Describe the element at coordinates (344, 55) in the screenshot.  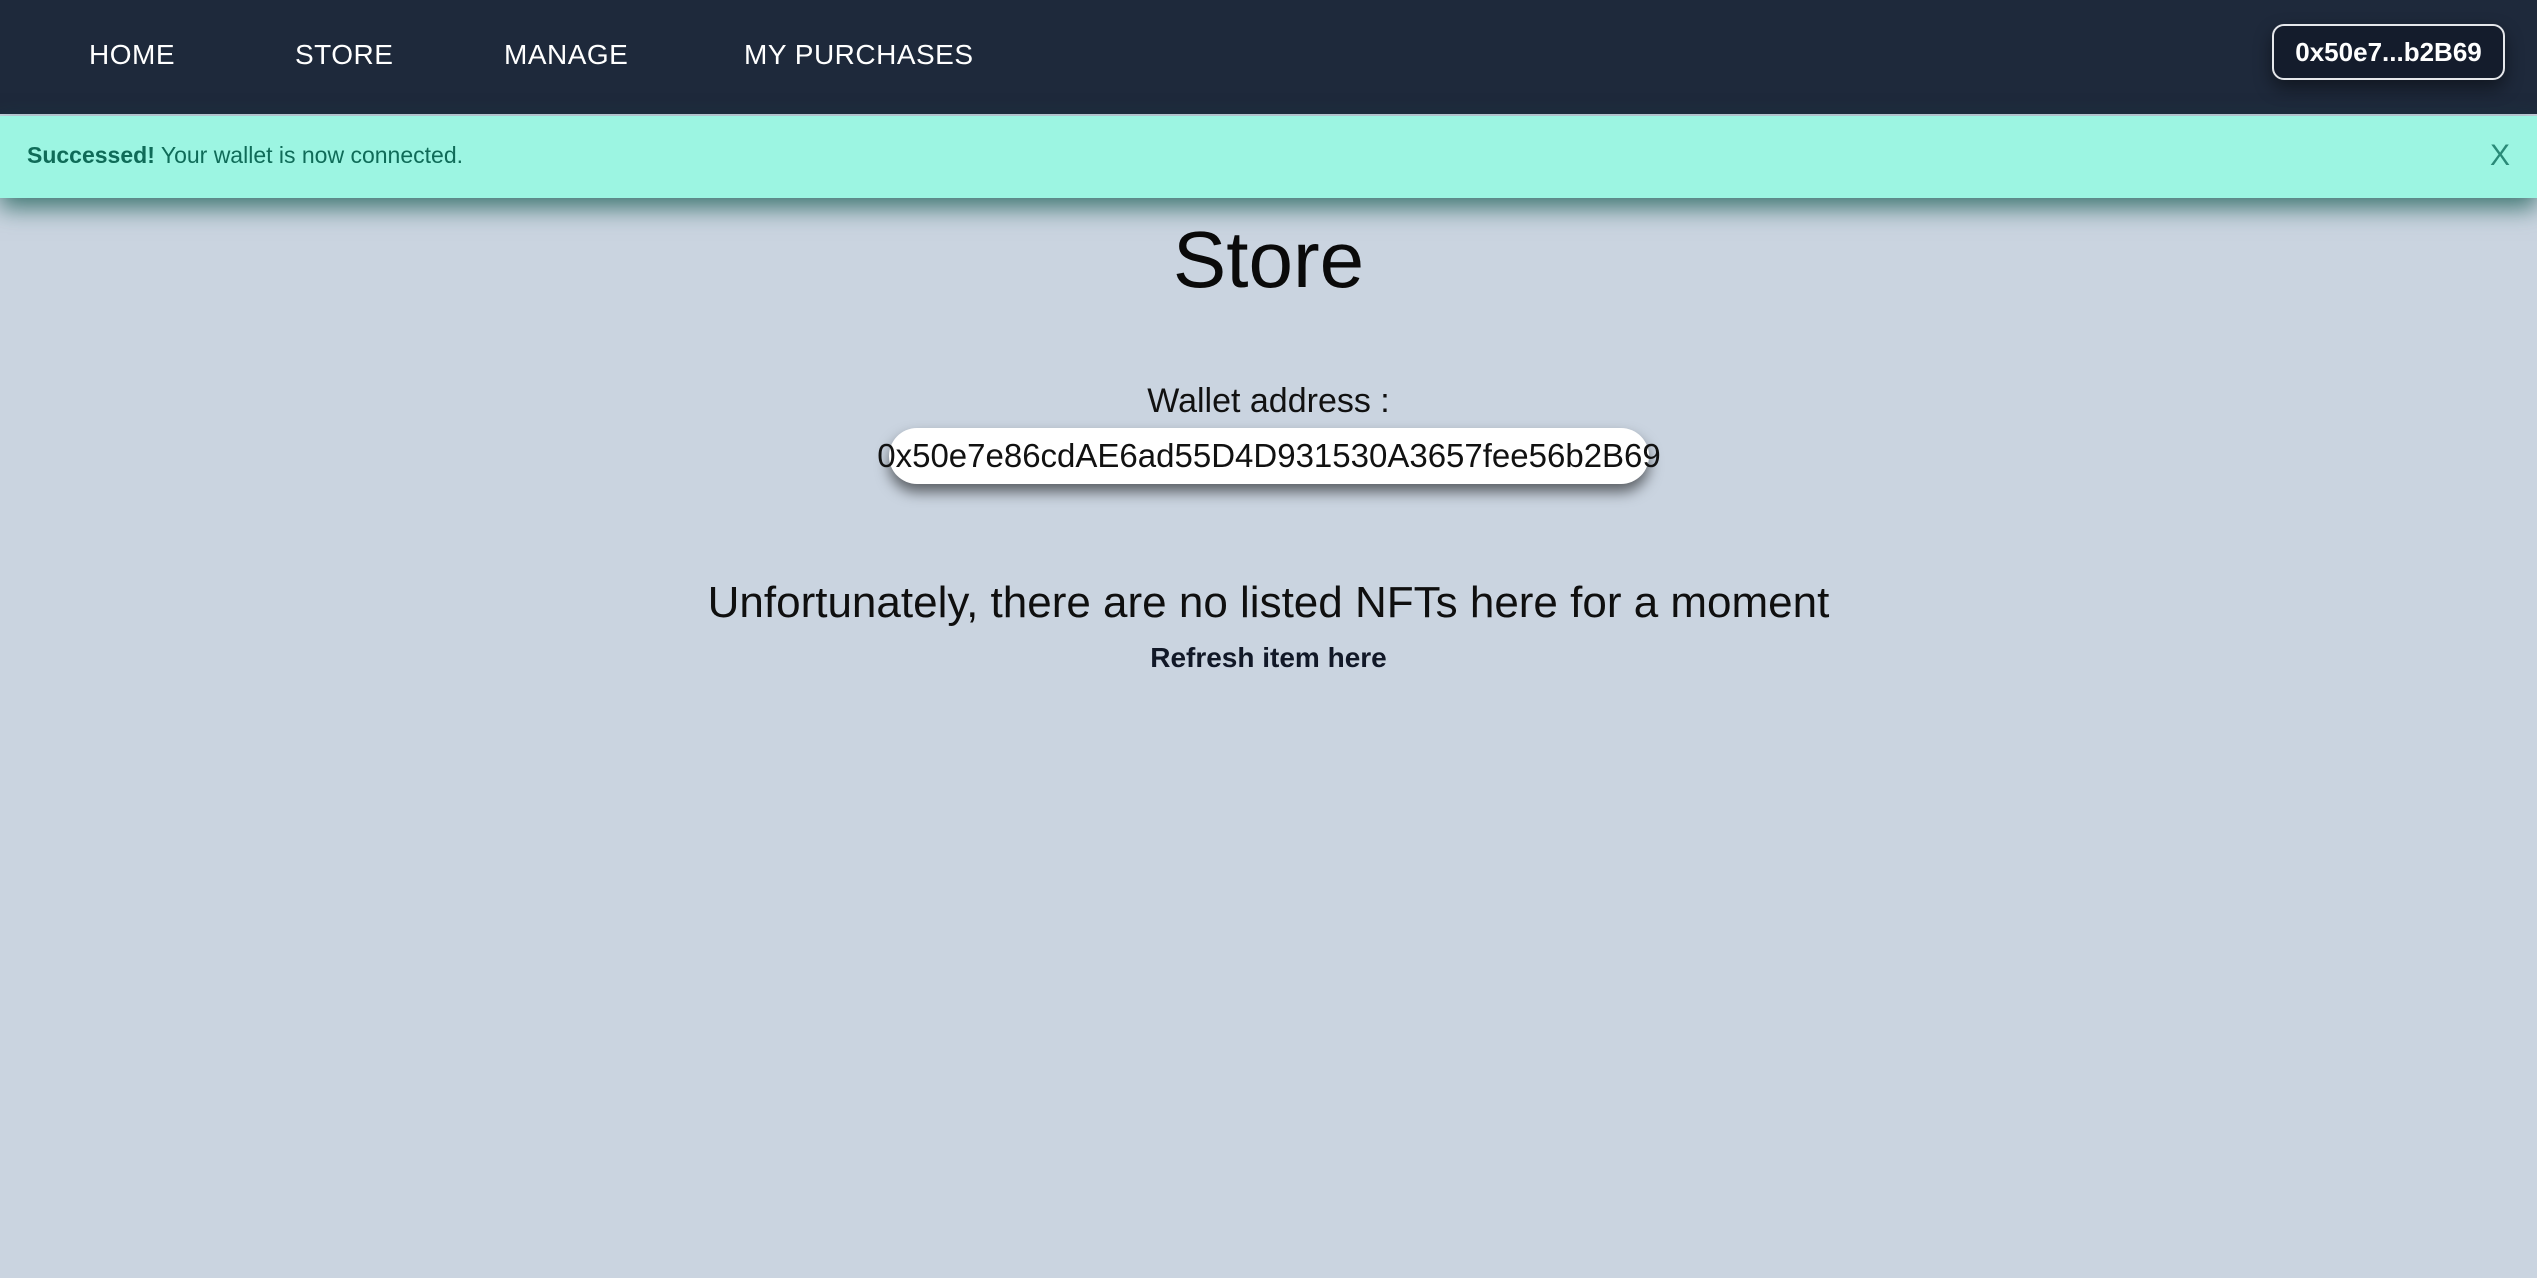
I see `nav-store-link: STORE` at that location.